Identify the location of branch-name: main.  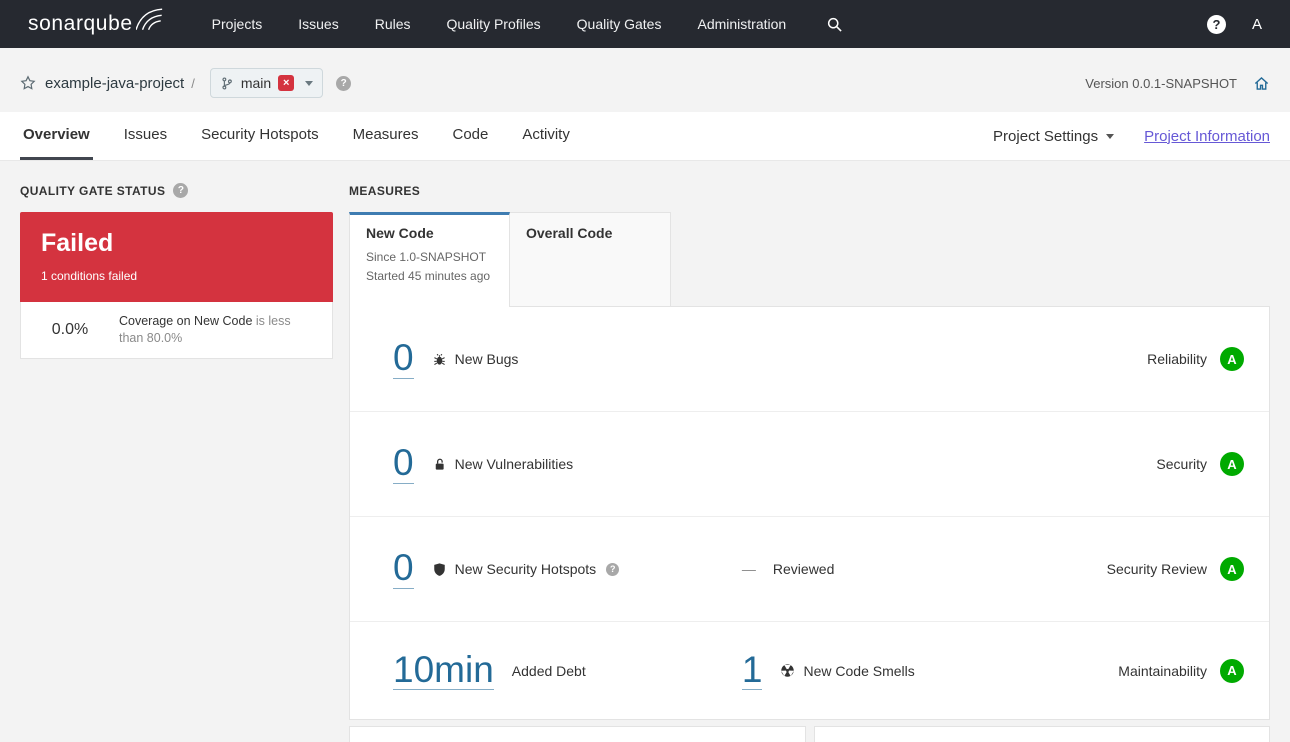
(256, 83).